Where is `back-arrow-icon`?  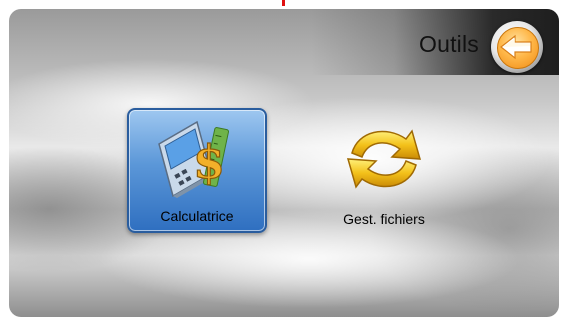 back-arrow-icon is located at coordinates (516, 47).